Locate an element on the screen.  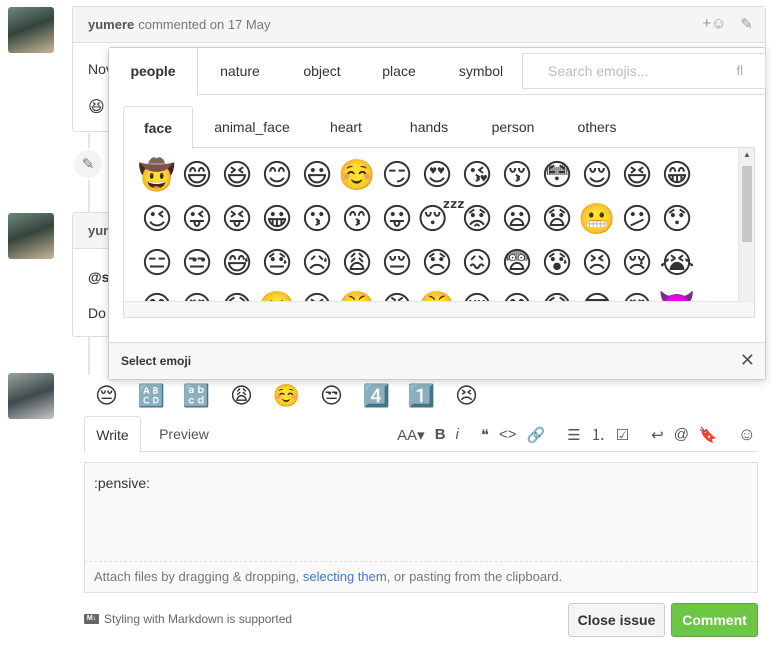
bookmark-icon: 🔖 is located at coordinates (708, 435).